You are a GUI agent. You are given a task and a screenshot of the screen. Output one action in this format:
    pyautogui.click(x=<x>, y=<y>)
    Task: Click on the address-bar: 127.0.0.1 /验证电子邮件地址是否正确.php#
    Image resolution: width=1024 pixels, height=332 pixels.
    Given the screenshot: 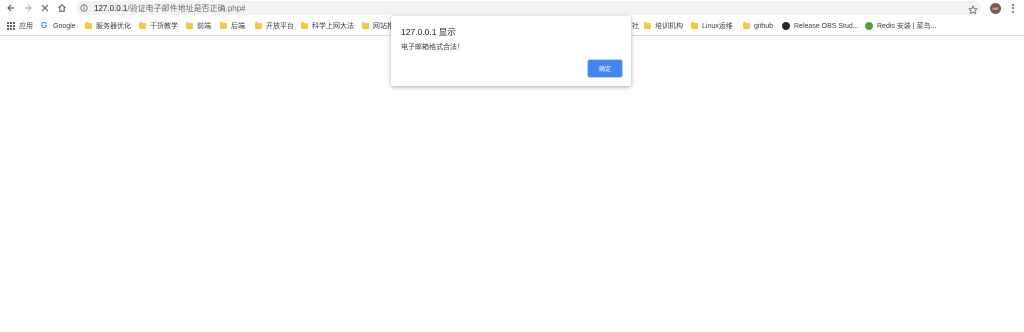 What is the action you would take?
    pyautogui.click(x=528, y=8)
    